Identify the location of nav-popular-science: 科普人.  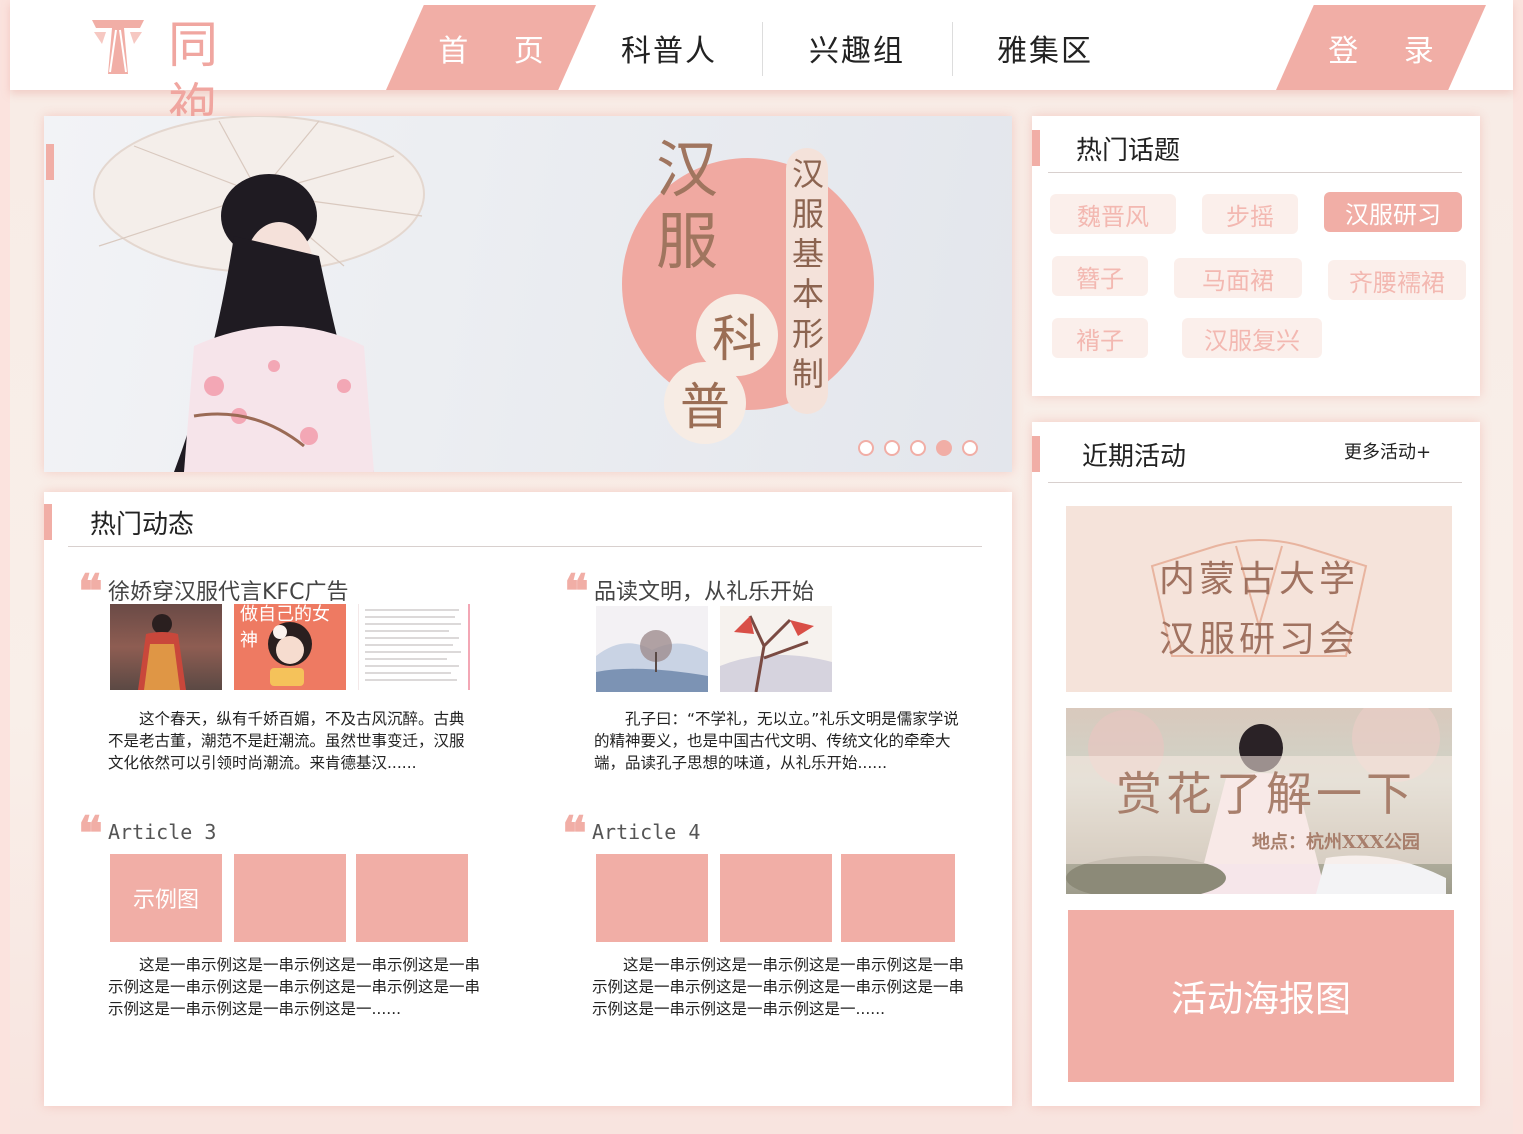
(669, 48).